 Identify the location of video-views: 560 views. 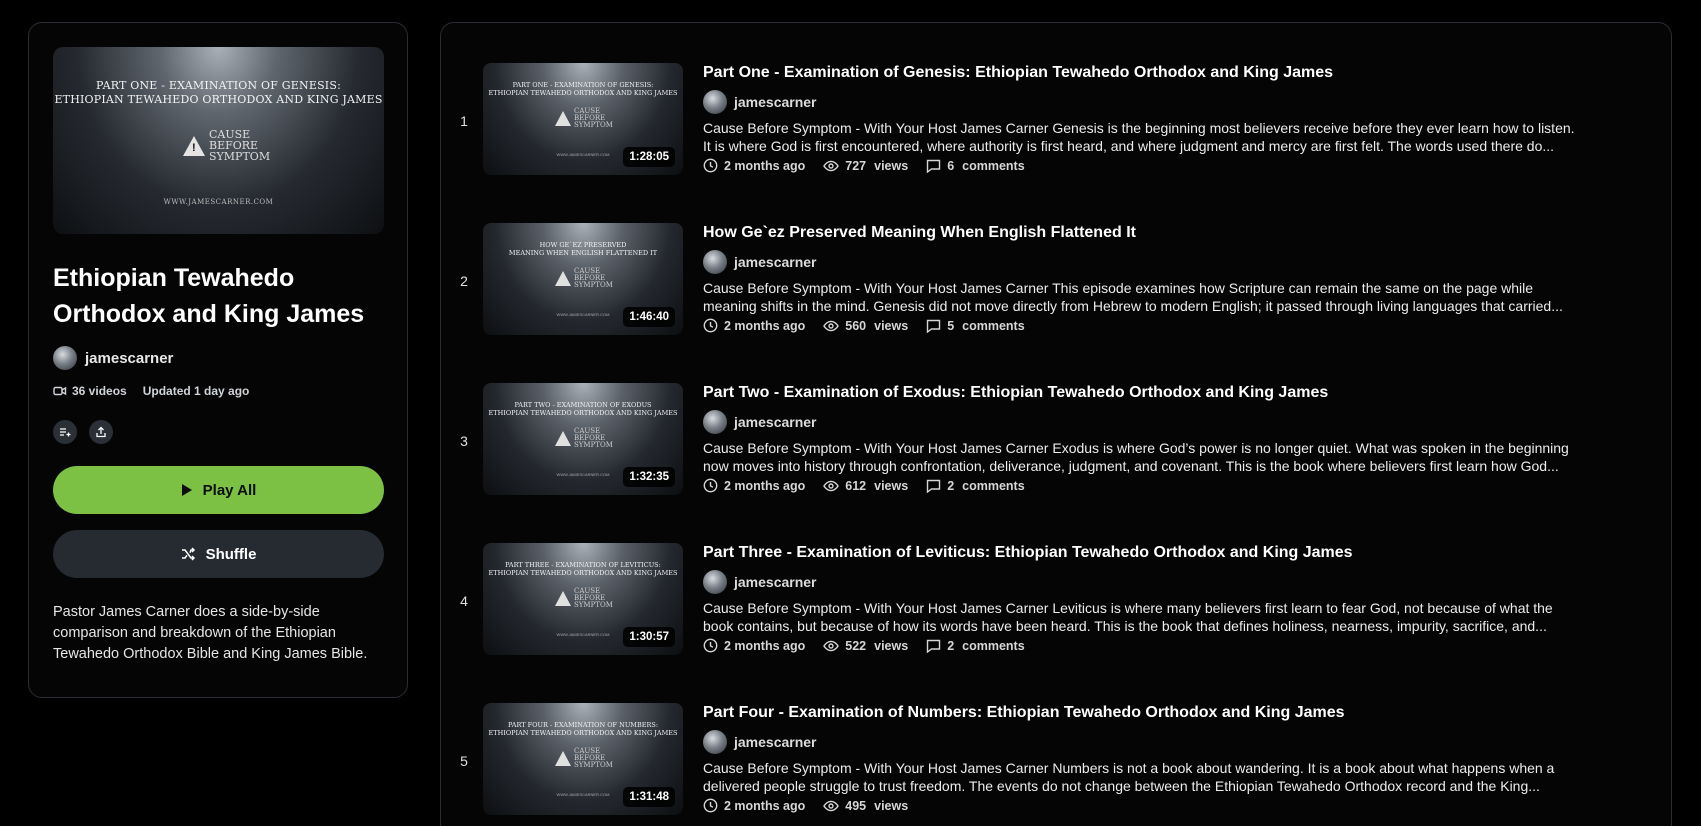
(865, 326).